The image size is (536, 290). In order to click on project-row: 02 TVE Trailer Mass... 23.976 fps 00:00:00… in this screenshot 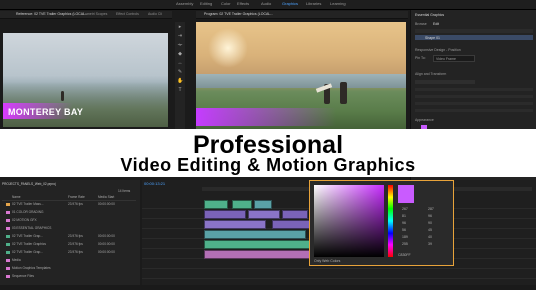, I will do `click(69, 204)`.